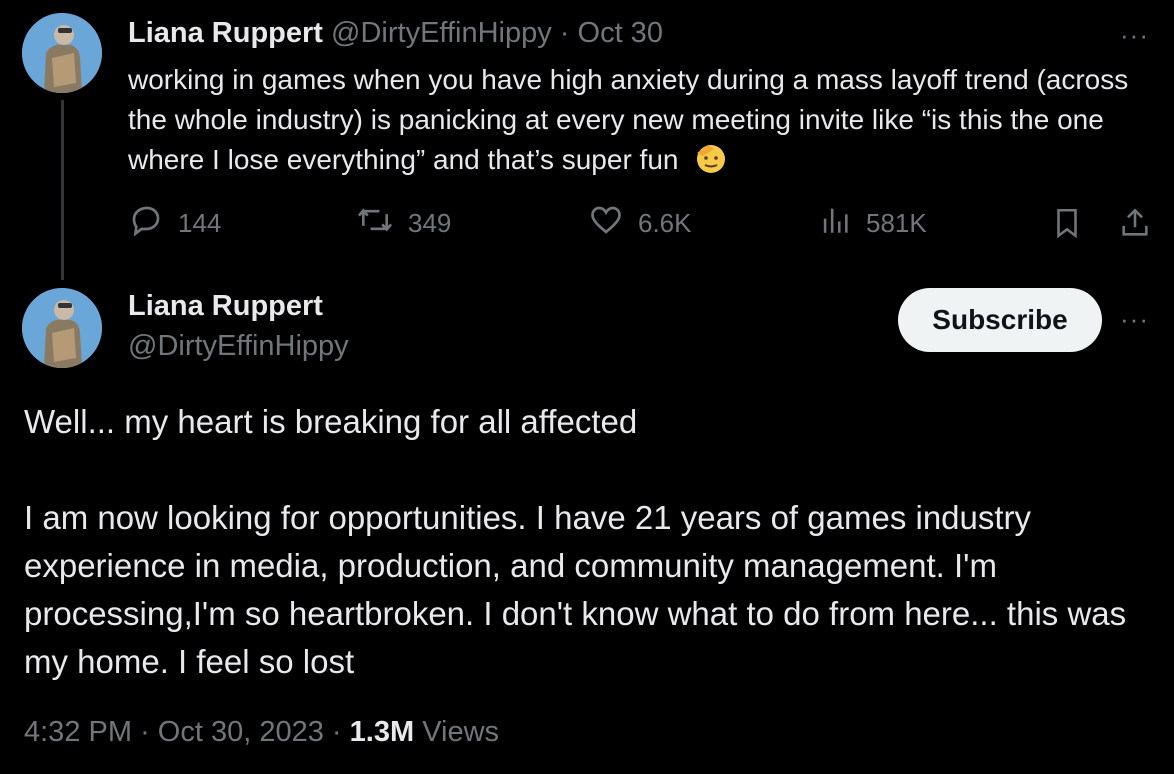 This screenshot has width=1174, height=774. Describe the element at coordinates (200, 222) in the screenshot. I see `reply-count: 144` at that location.